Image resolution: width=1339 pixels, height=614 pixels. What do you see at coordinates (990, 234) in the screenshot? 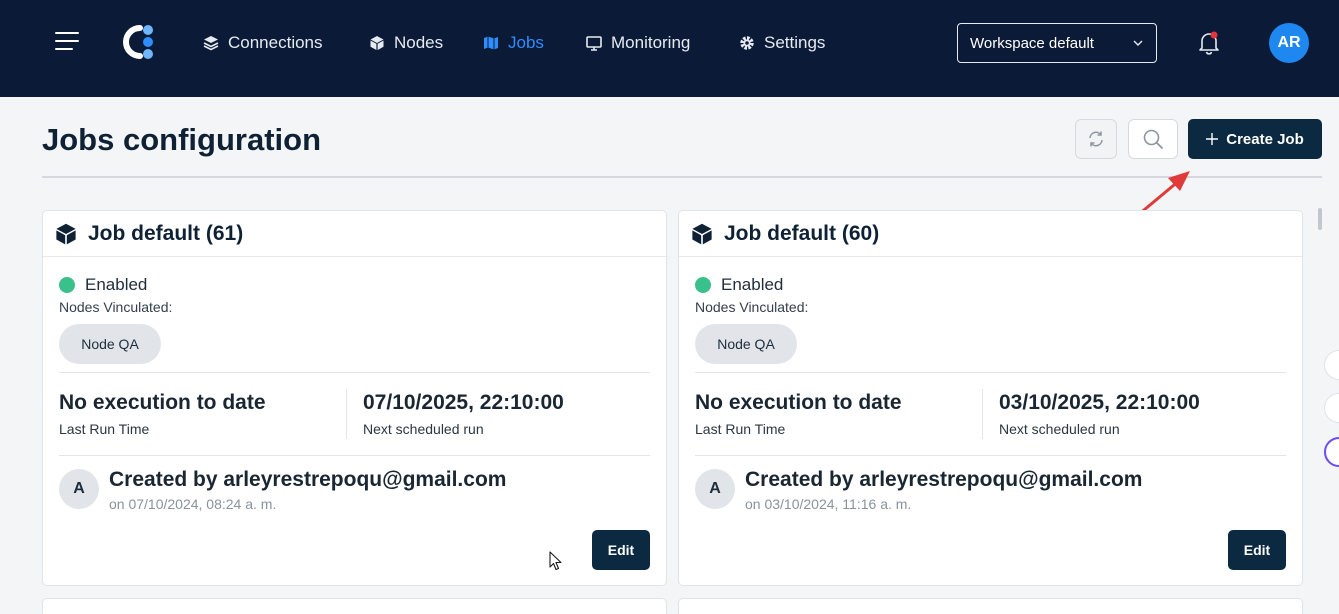
I see `job-card-header: Job default (60)` at bounding box center [990, 234].